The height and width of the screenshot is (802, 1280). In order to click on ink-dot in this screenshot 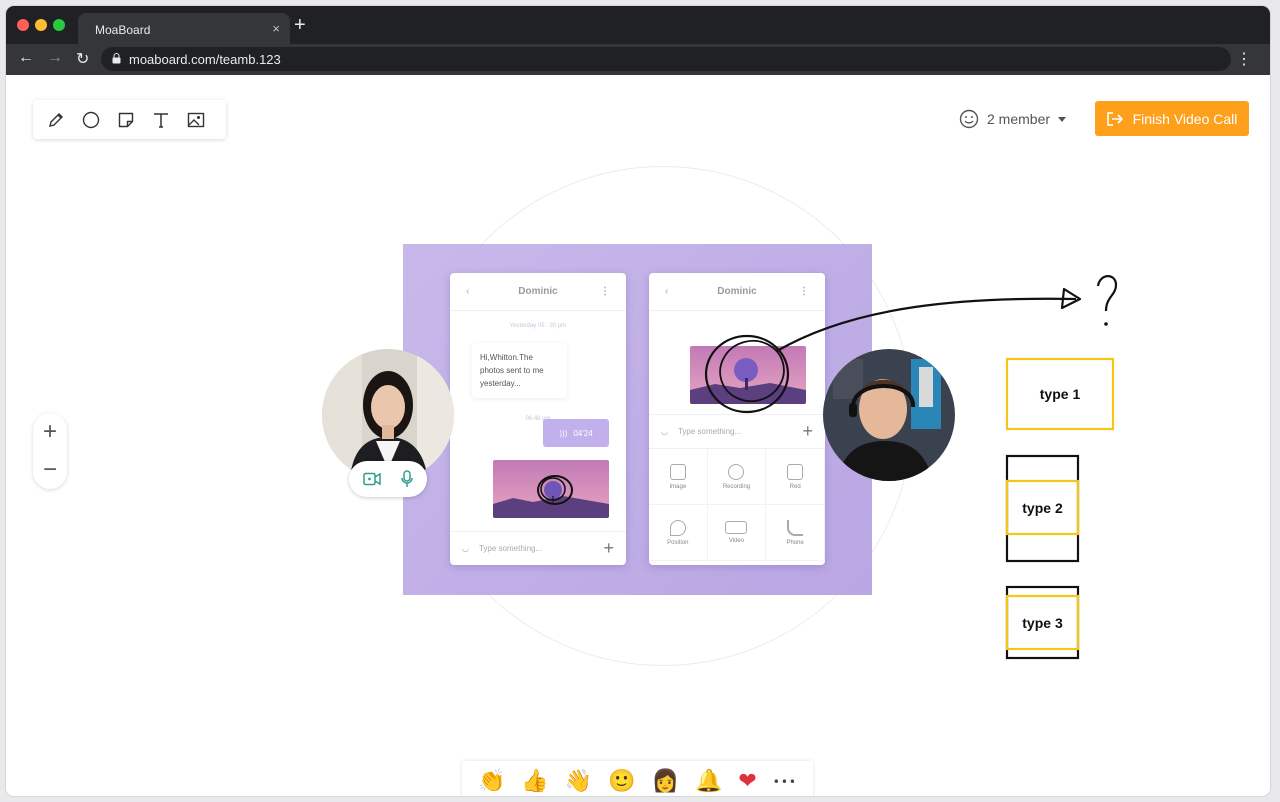, I will do `click(1106, 324)`.